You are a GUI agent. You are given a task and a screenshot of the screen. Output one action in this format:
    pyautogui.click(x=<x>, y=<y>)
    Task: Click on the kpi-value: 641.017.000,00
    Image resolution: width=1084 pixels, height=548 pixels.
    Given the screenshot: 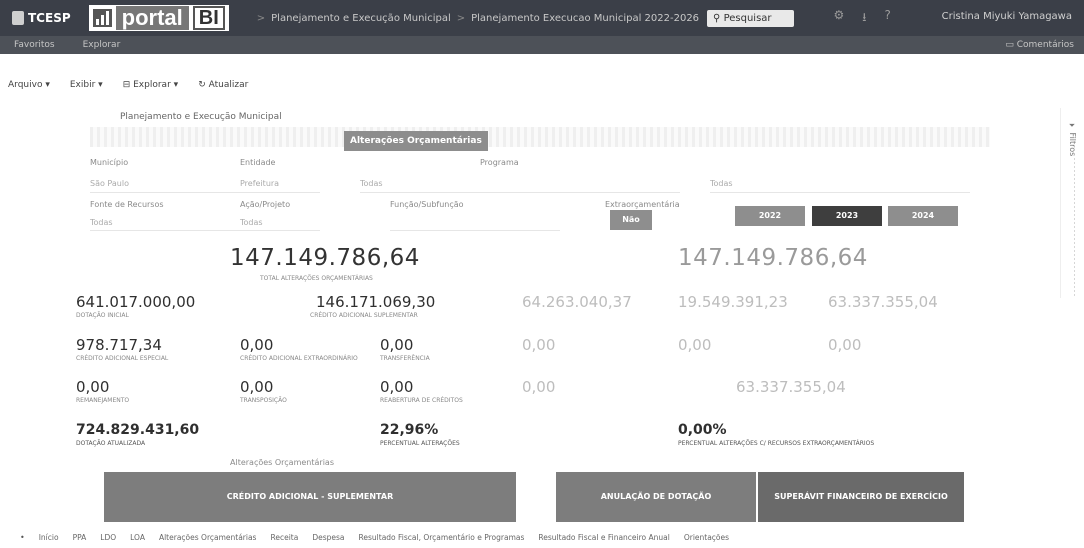 What is the action you would take?
    pyautogui.click(x=136, y=302)
    